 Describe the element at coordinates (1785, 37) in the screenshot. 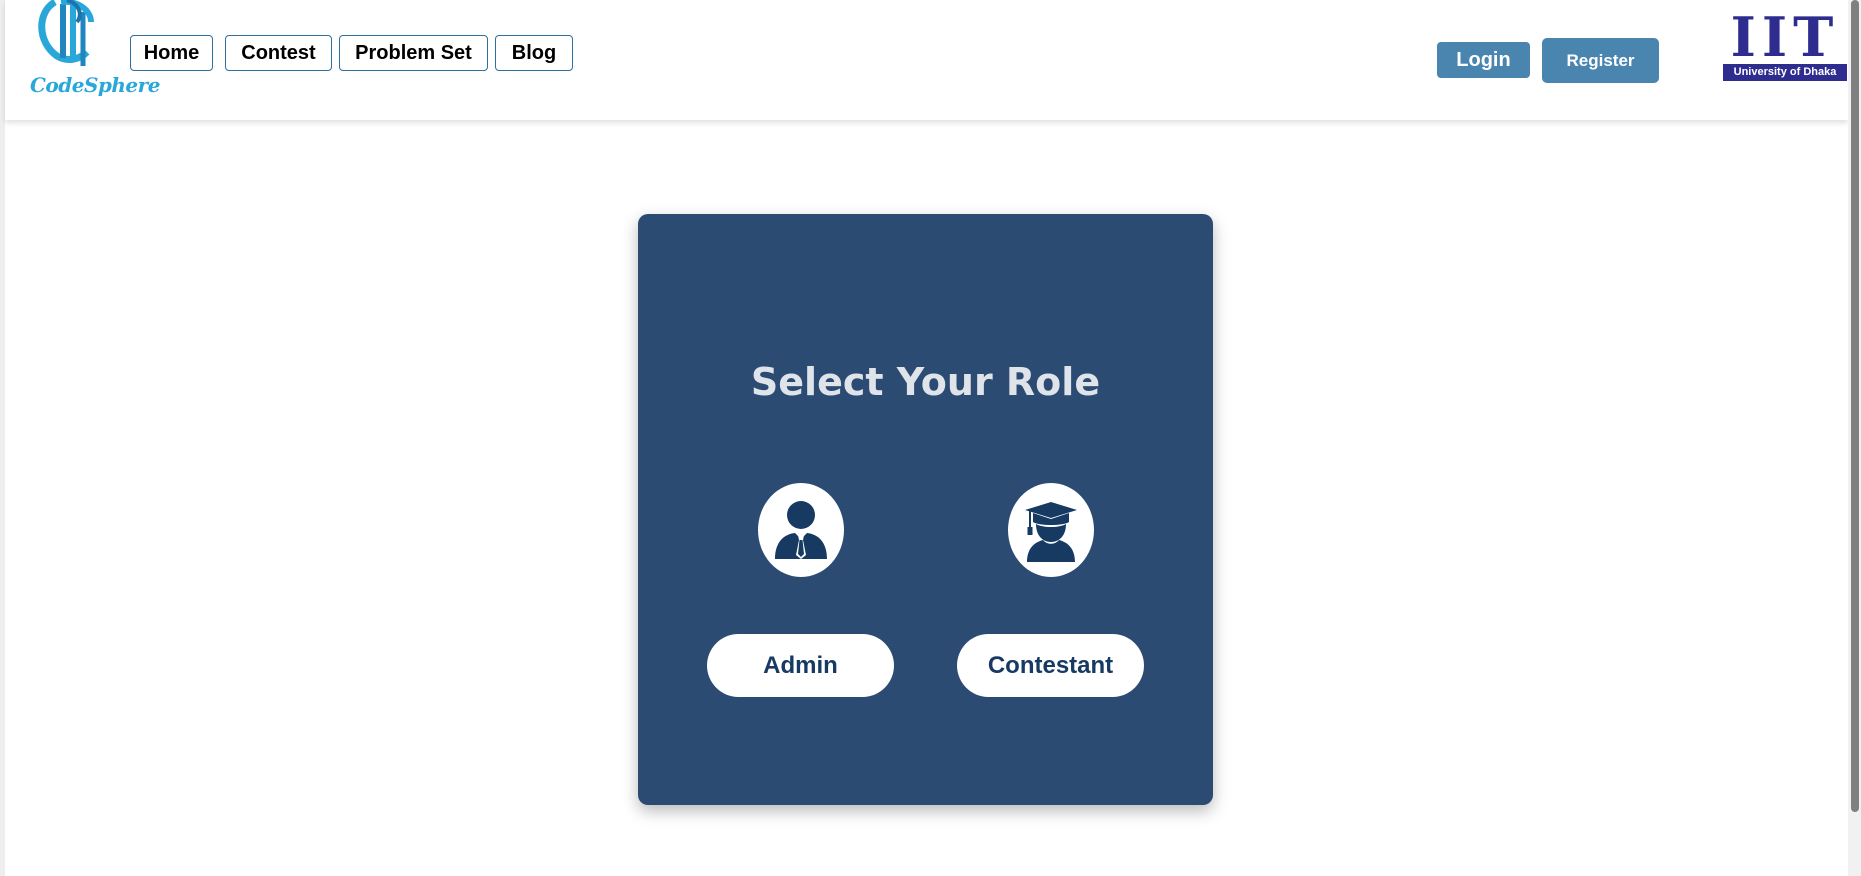

I see `iit-logo-letters: IIT` at that location.